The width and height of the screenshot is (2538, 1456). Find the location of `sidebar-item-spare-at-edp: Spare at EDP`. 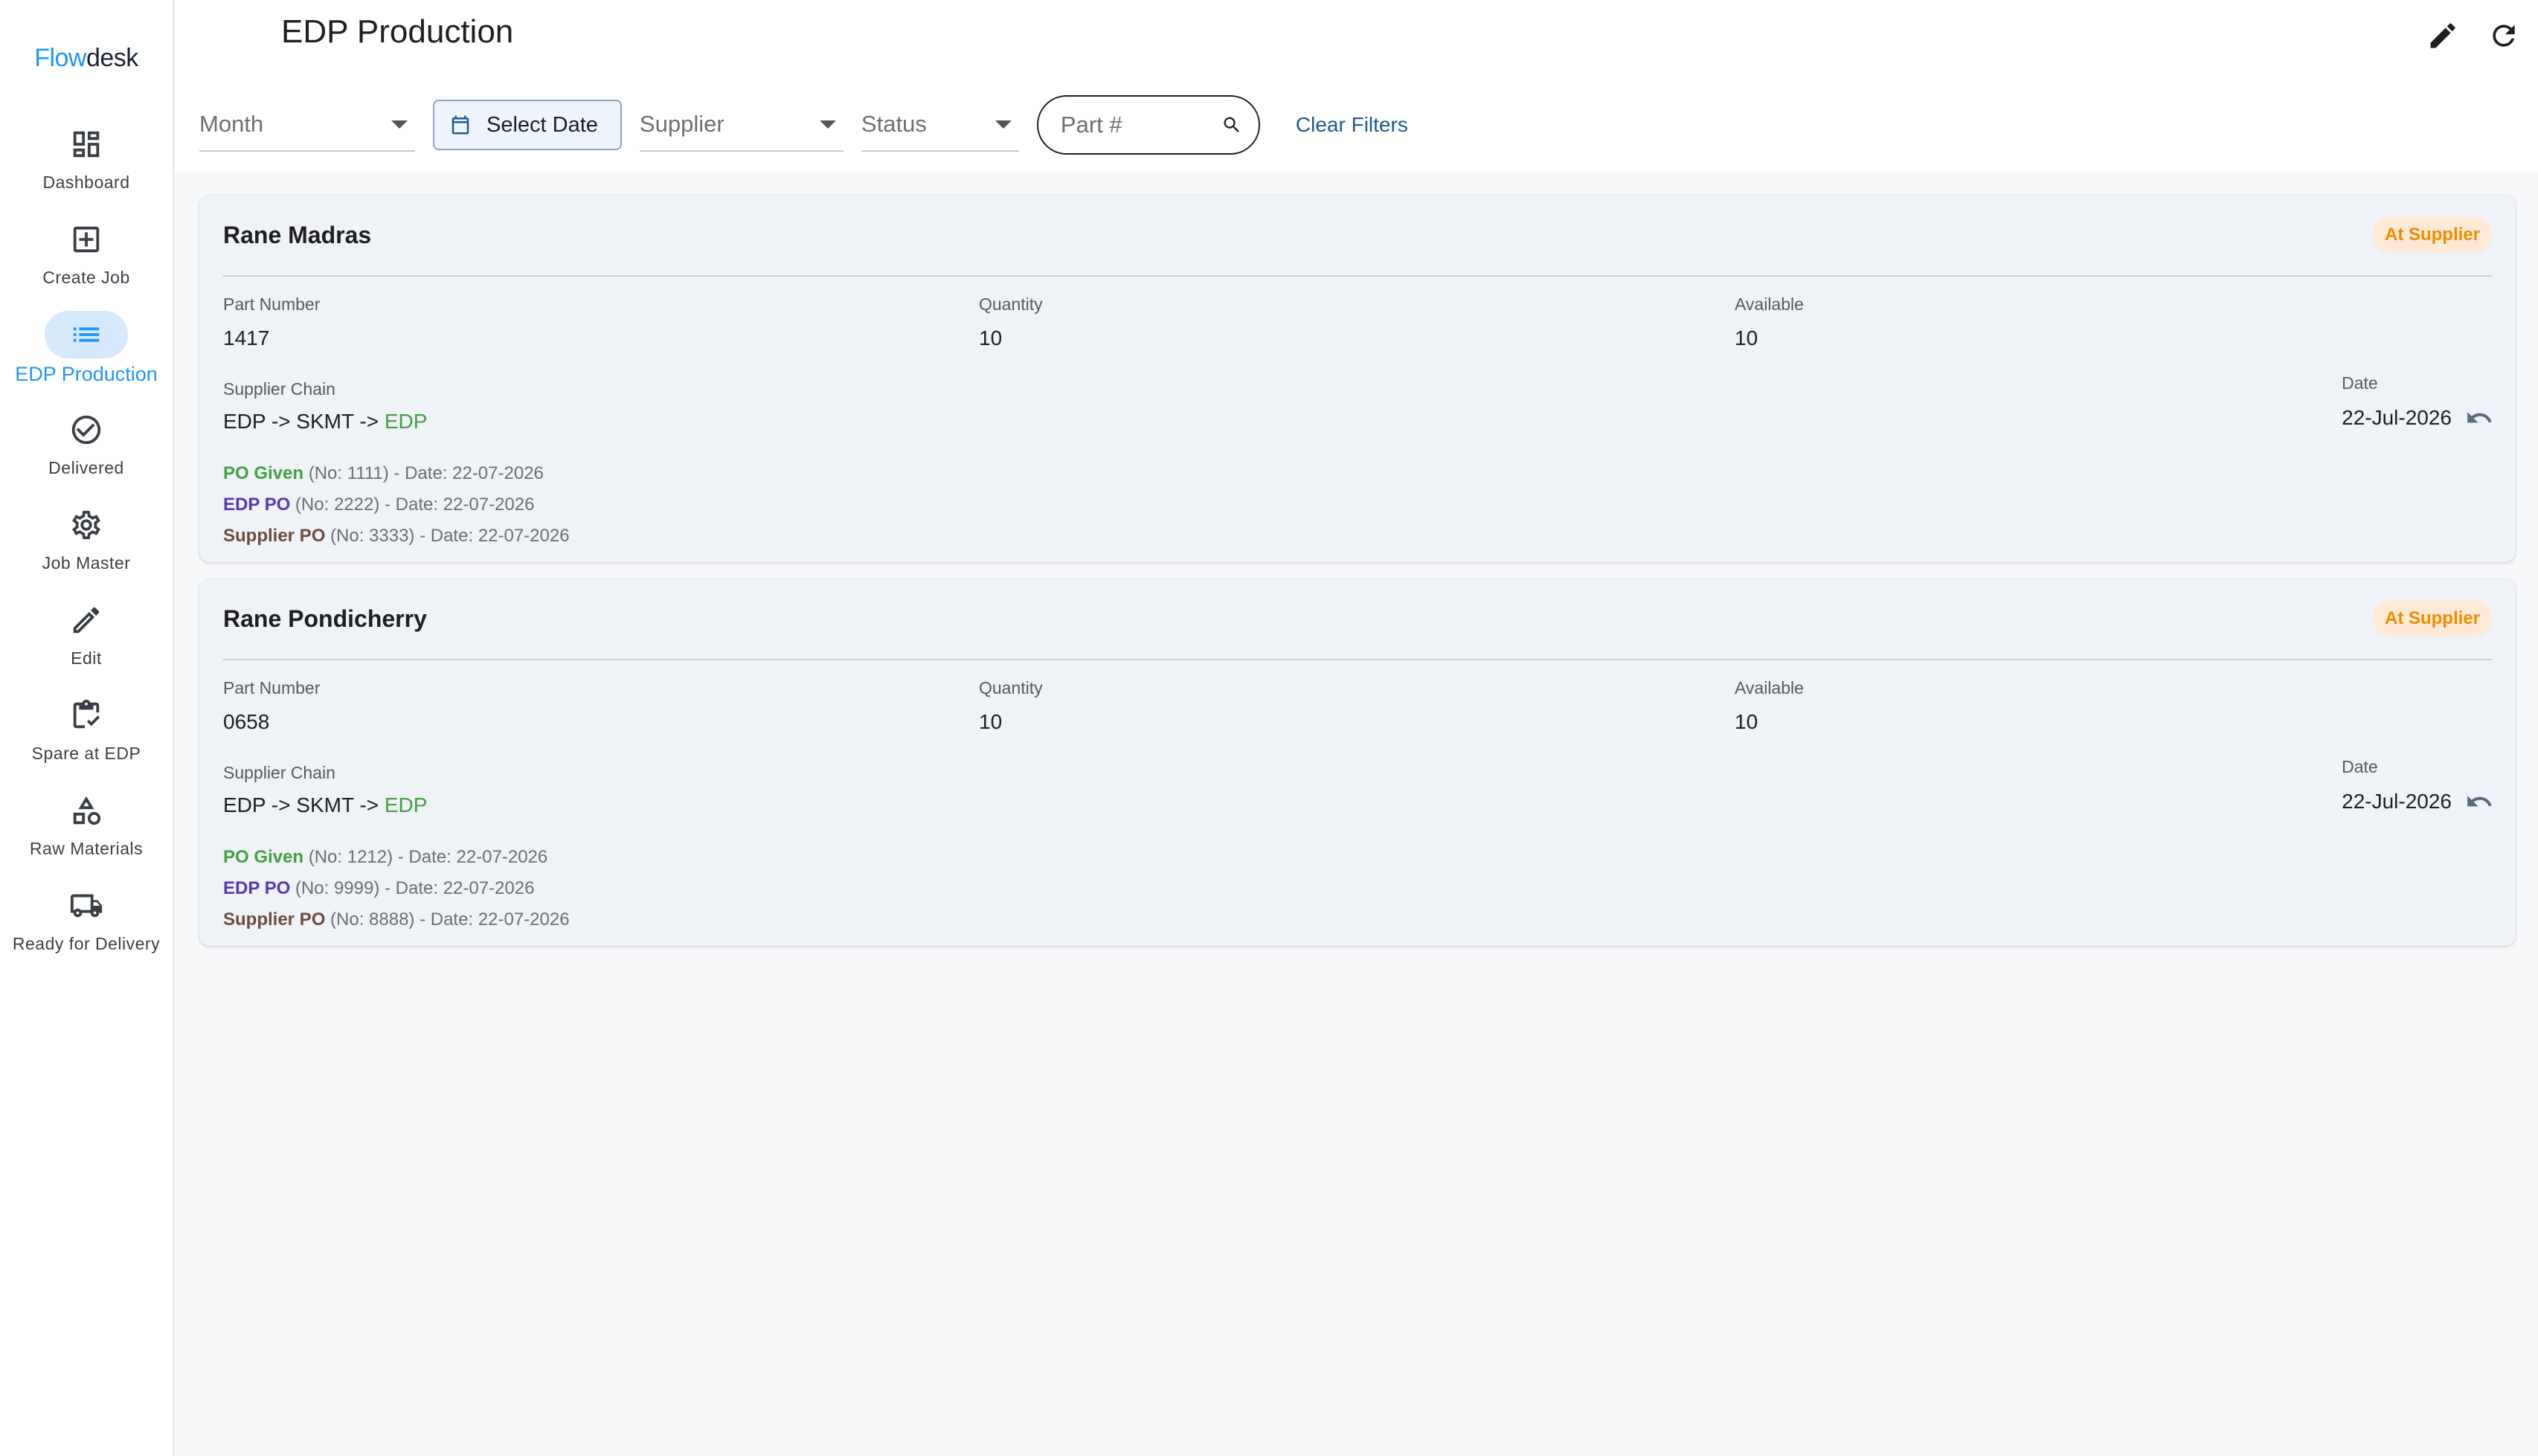

sidebar-item-spare-at-edp: Spare at EDP is located at coordinates (86, 739).